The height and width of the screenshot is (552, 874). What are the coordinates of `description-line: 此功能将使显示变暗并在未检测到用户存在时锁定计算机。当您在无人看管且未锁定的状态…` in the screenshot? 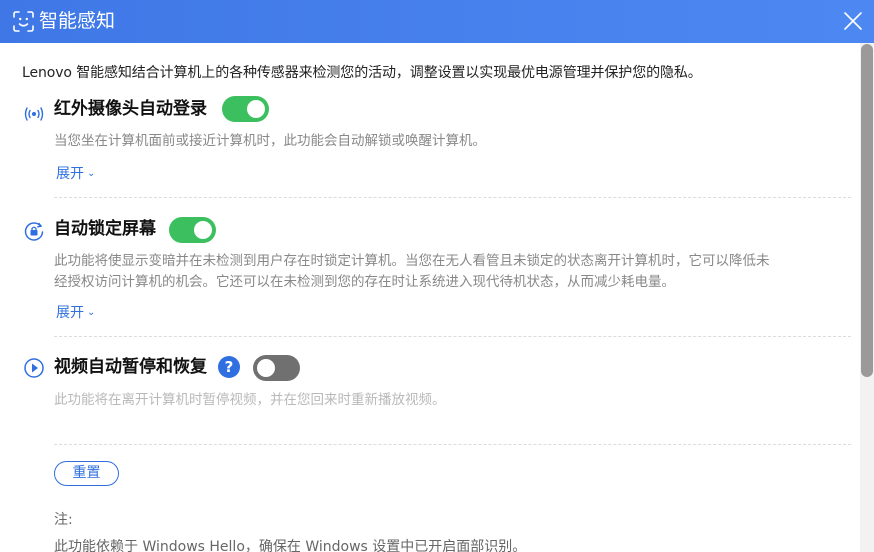 It's located at (412, 261).